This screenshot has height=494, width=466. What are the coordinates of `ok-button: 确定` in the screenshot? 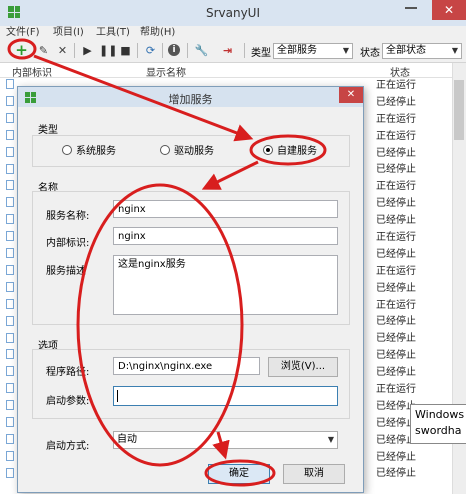 It's located at (239, 474).